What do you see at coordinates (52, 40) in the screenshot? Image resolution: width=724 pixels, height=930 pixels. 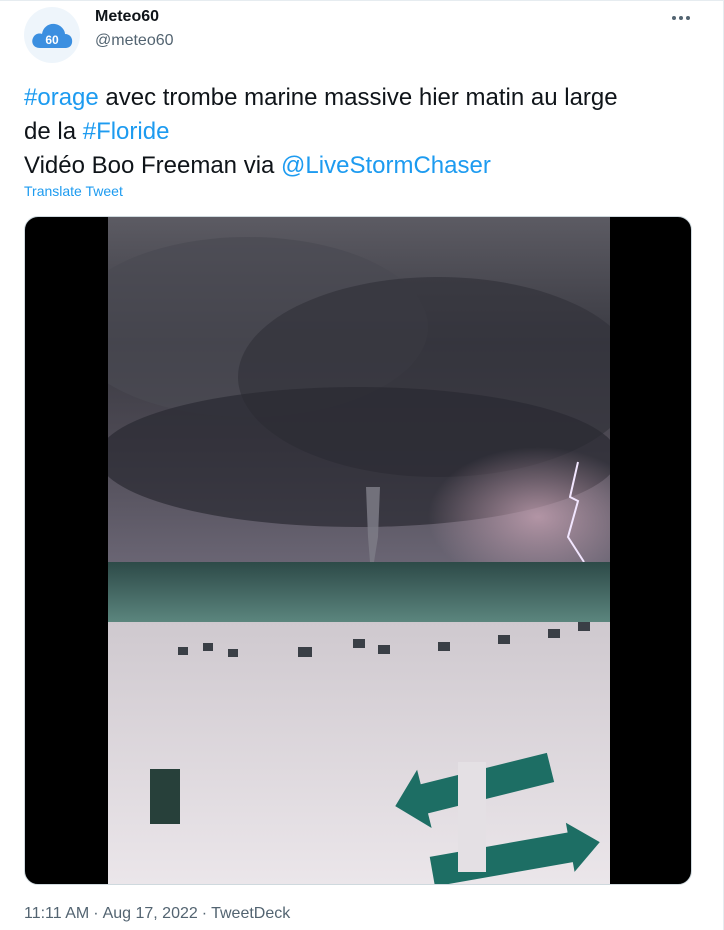 I see `avatar-text: 60` at bounding box center [52, 40].